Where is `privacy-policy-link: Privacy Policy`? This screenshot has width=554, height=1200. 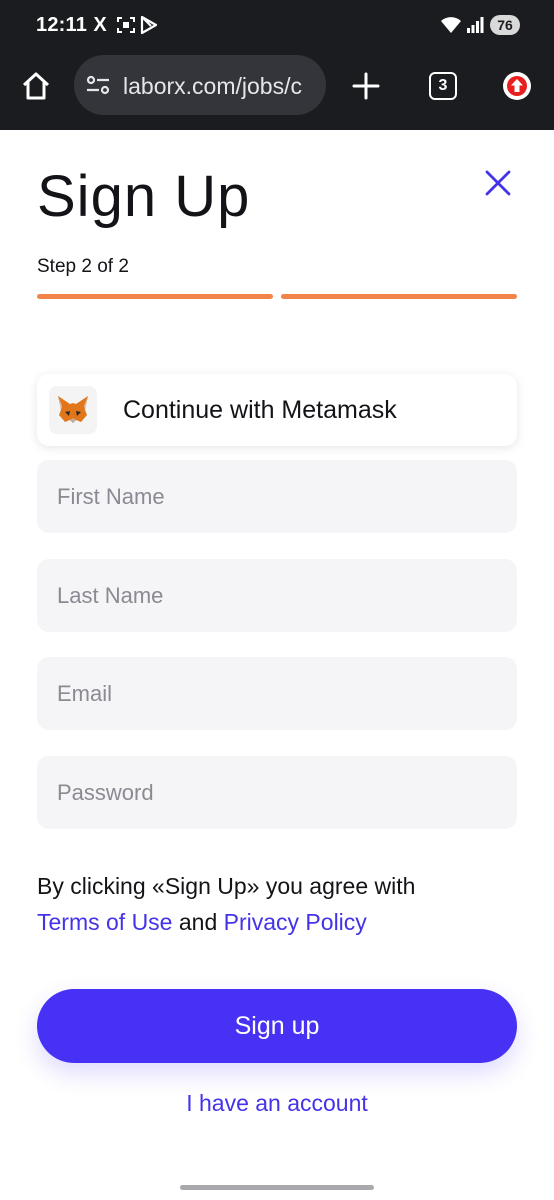
privacy-policy-link: Privacy Policy is located at coordinates (295, 922).